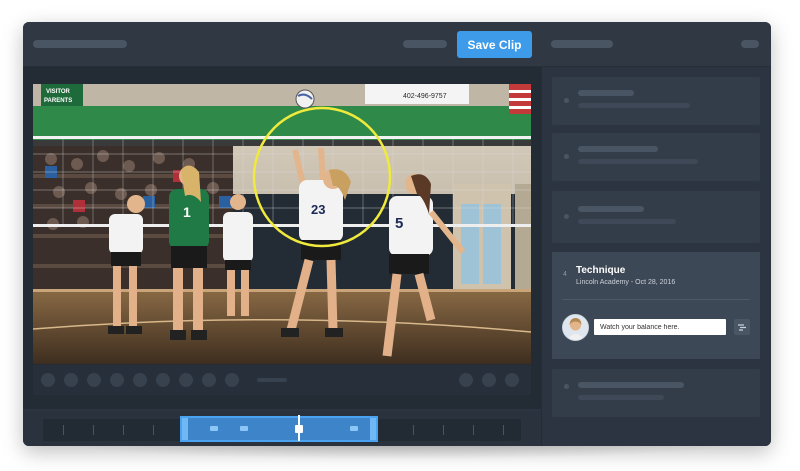 The width and height of the screenshot is (800, 471). I want to click on comment-subtitle: Lincoln Academy - Oct 28, 2016, so click(626, 282).